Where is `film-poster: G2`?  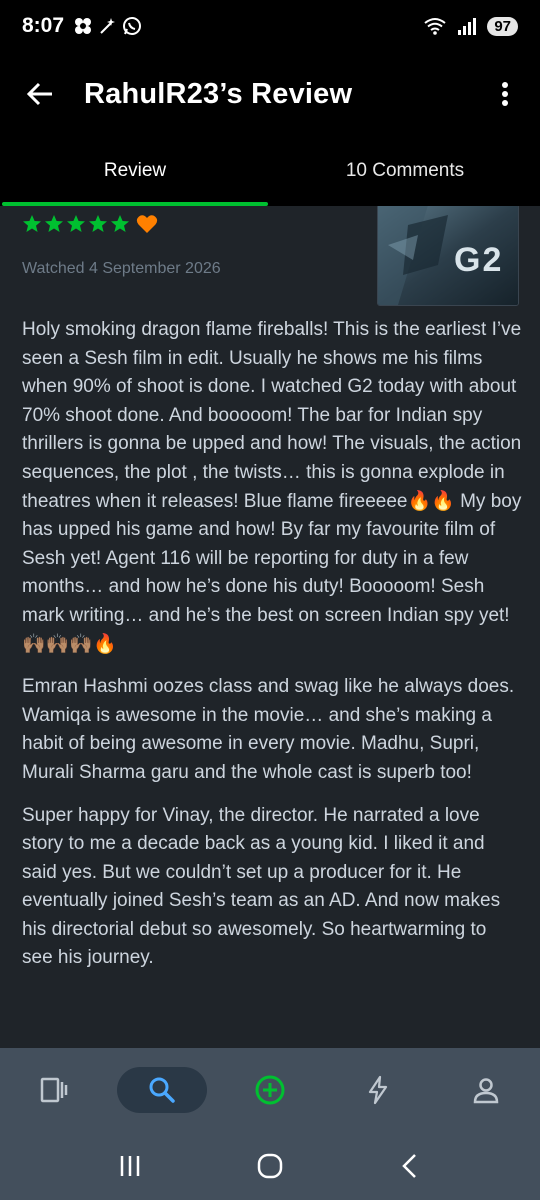
film-poster: G2 is located at coordinates (448, 256).